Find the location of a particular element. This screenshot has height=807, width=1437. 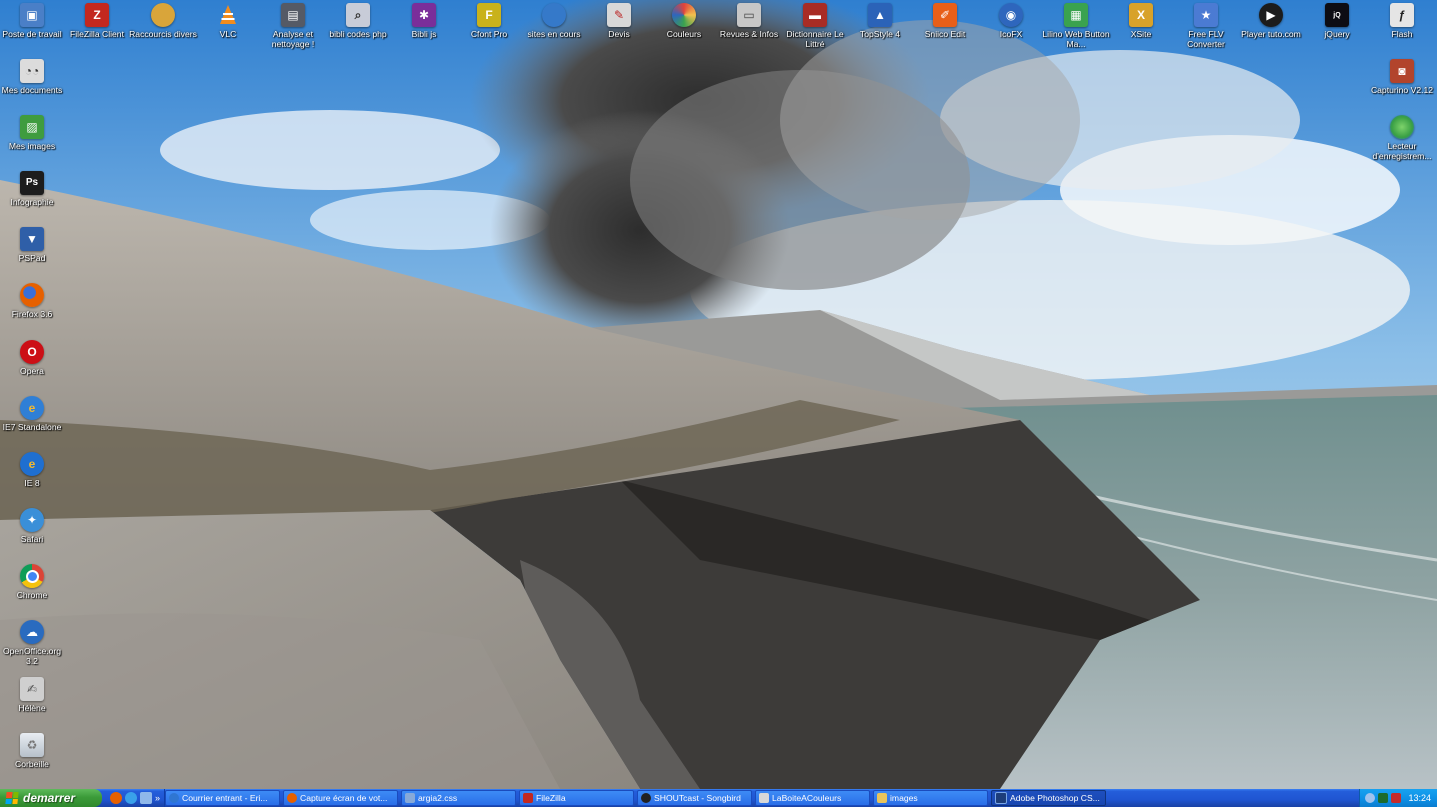

quicklaunch-pspad-icon is located at coordinates (146, 798).